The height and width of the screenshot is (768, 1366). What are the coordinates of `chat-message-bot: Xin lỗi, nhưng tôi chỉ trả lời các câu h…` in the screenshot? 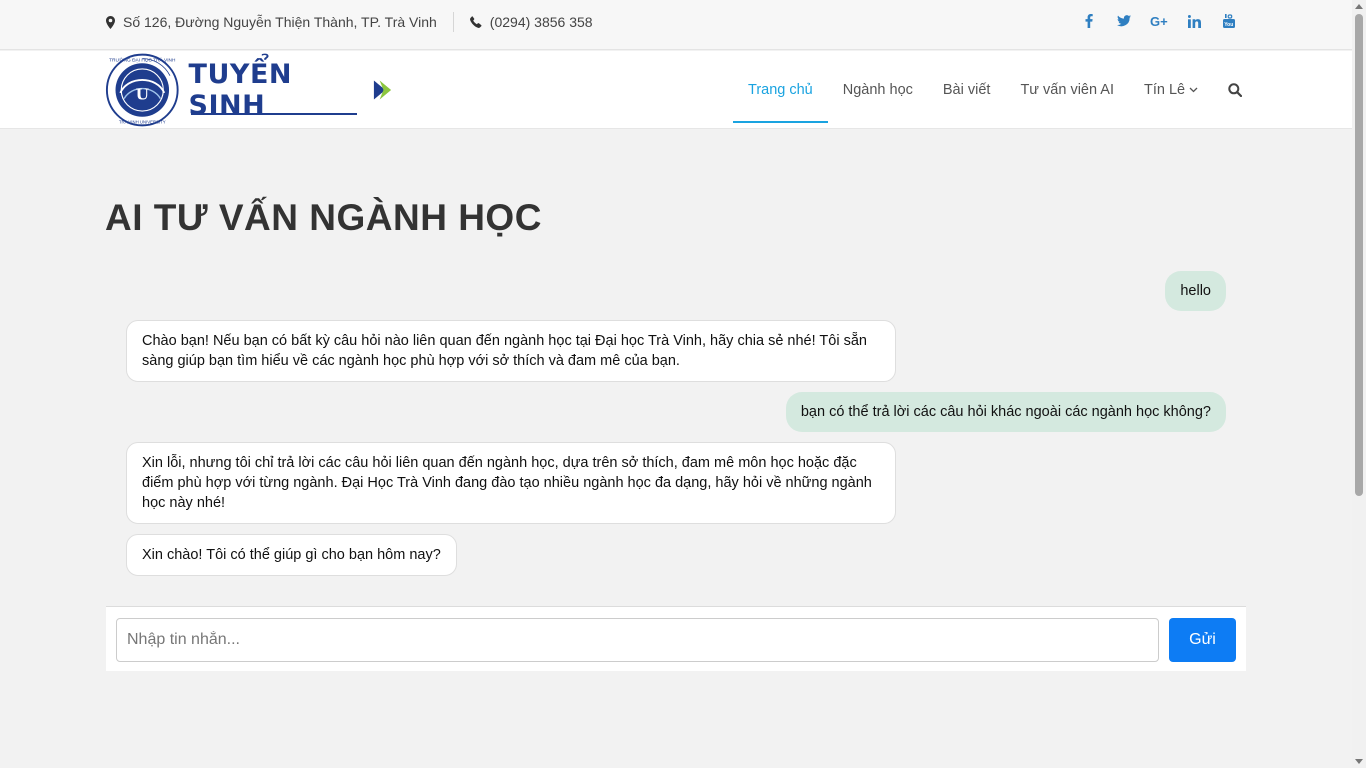 It's located at (511, 483).